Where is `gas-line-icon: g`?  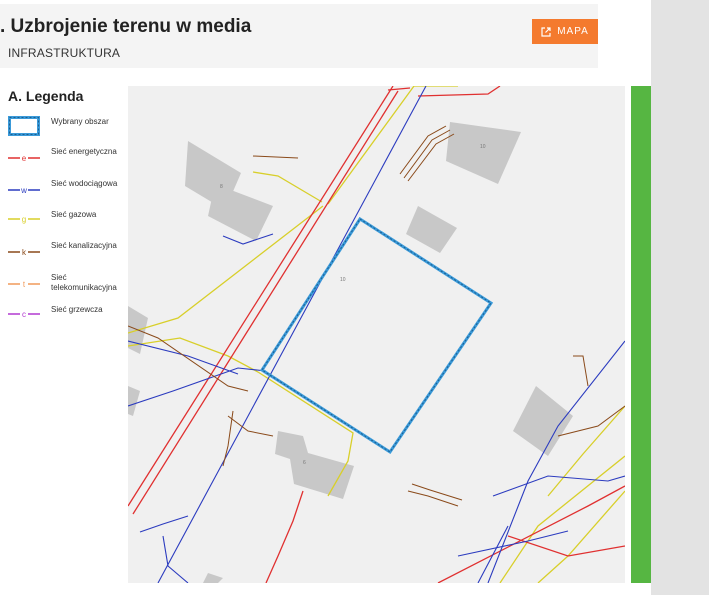
gas-line-icon: g is located at coordinates (24, 219).